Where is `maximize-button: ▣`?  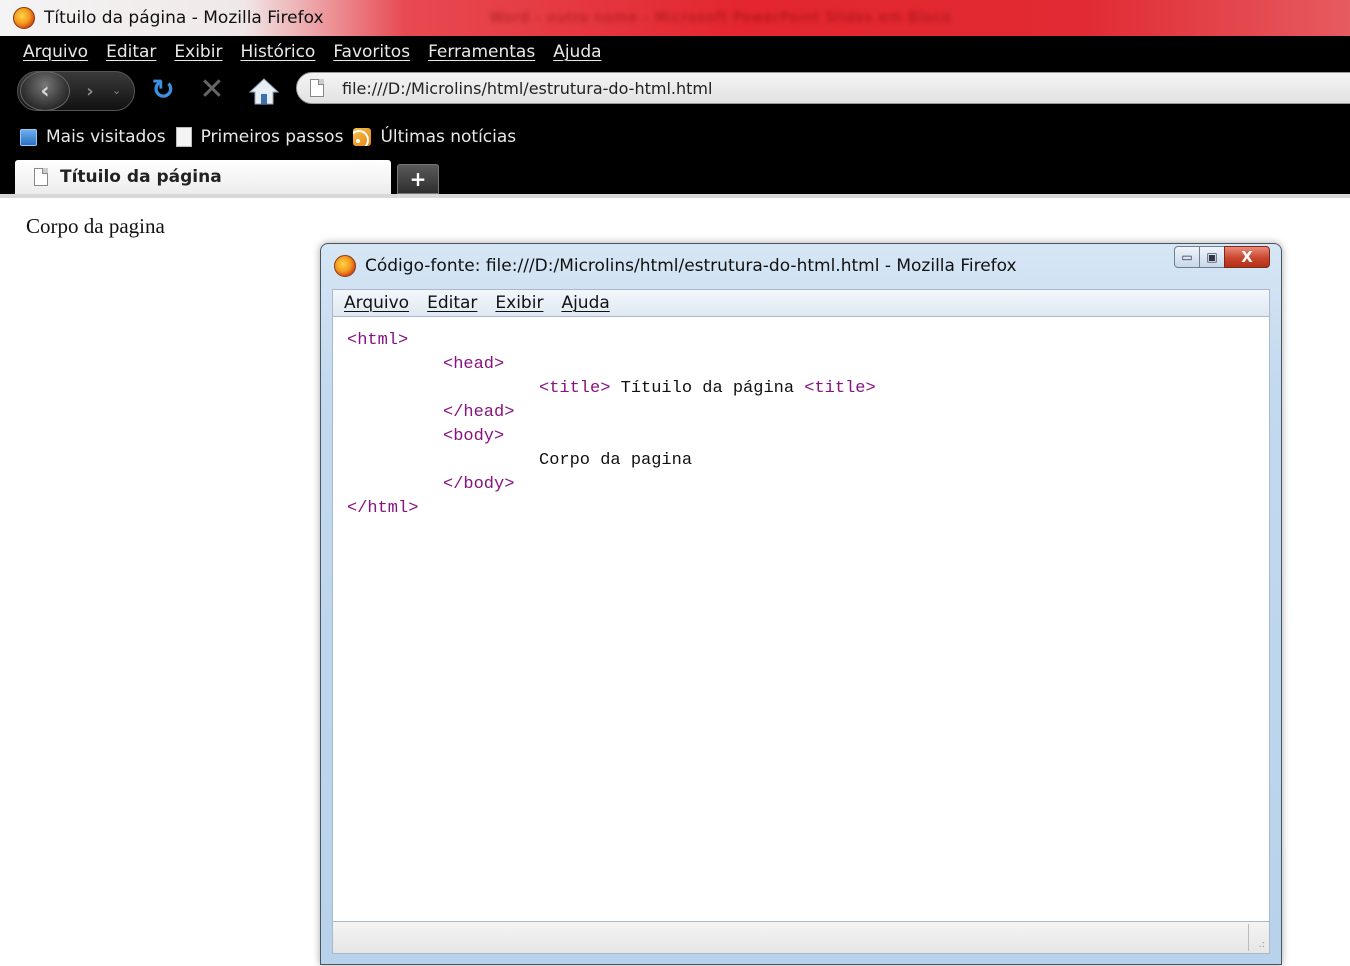
maximize-button: ▣ is located at coordinates (1212, 257).